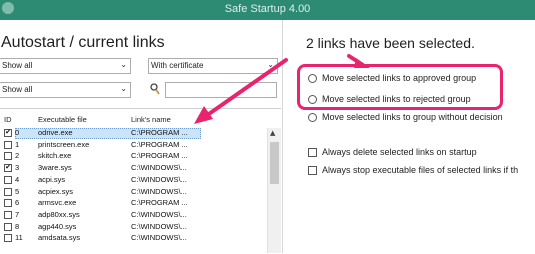 This screenshot has width=535, height=254. What do you see at coordinates (65, 90) in the screenshot?
I see `filter-dropdown-2: Show all ⌄` at bounding box center [65, 90].